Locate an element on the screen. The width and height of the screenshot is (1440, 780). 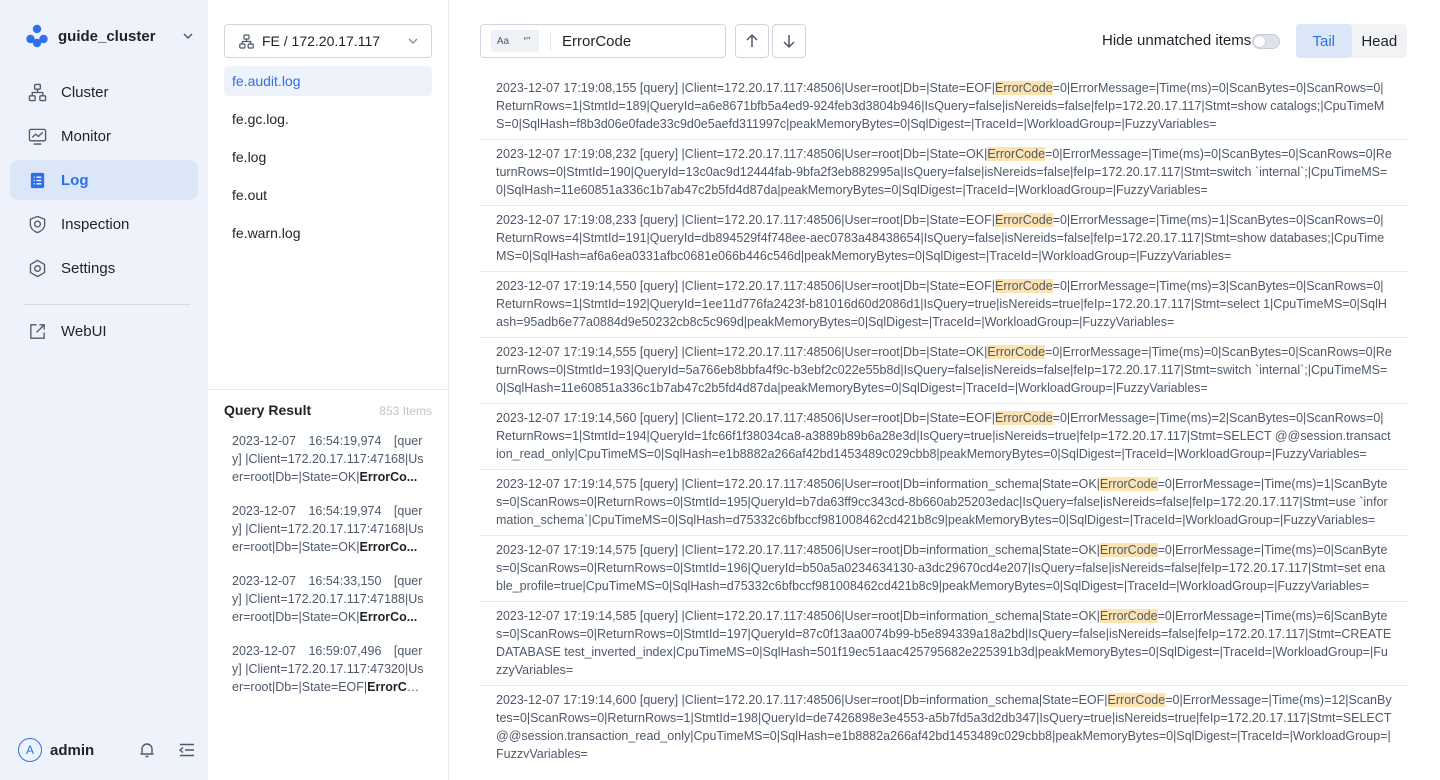
monitor-icon is located at coordinates (37, 136).